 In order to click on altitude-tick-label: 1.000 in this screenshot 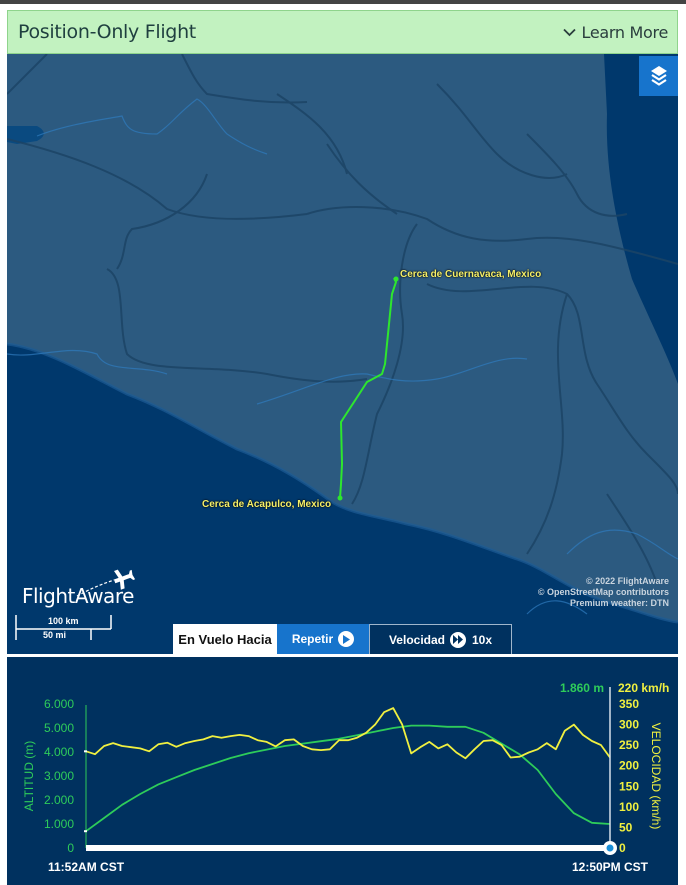, I will do `click(59, 824)`.